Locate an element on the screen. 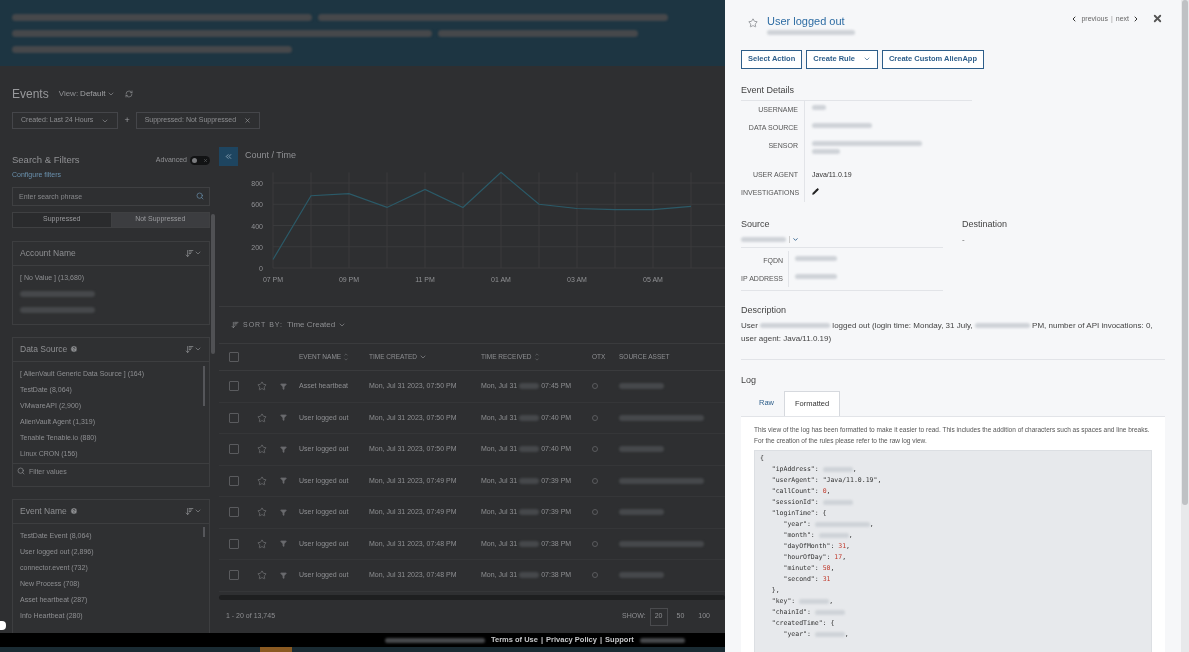 The image size is (1189, 652). event-title: User logged out is located at coordinates (806, 21).